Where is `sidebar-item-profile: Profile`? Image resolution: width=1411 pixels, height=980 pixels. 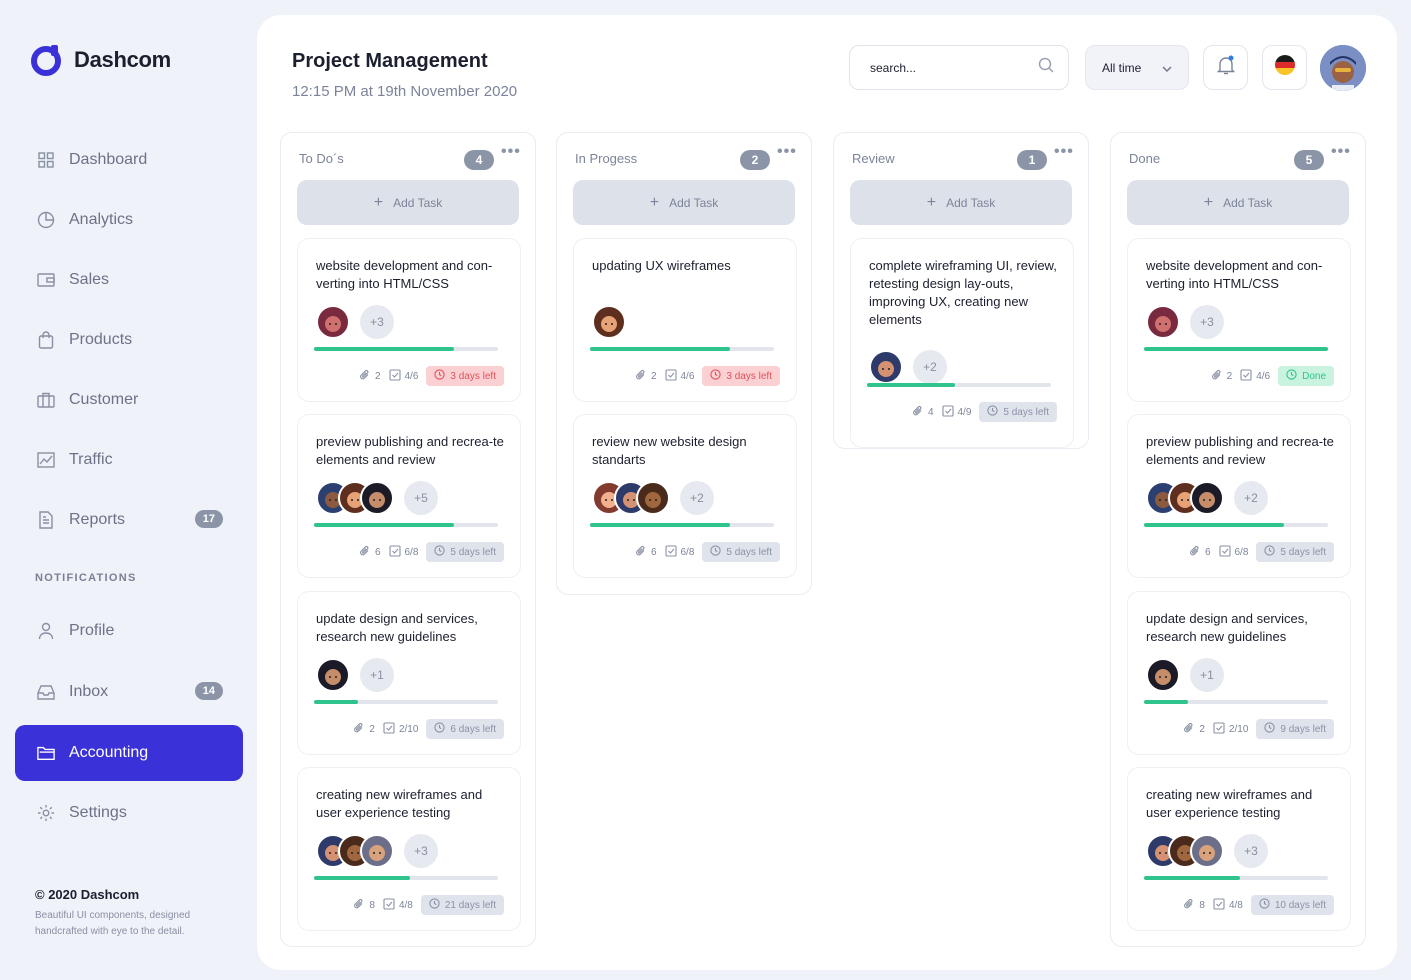 sidebar-item-profile: Profile is located at coordinates (129, 631).